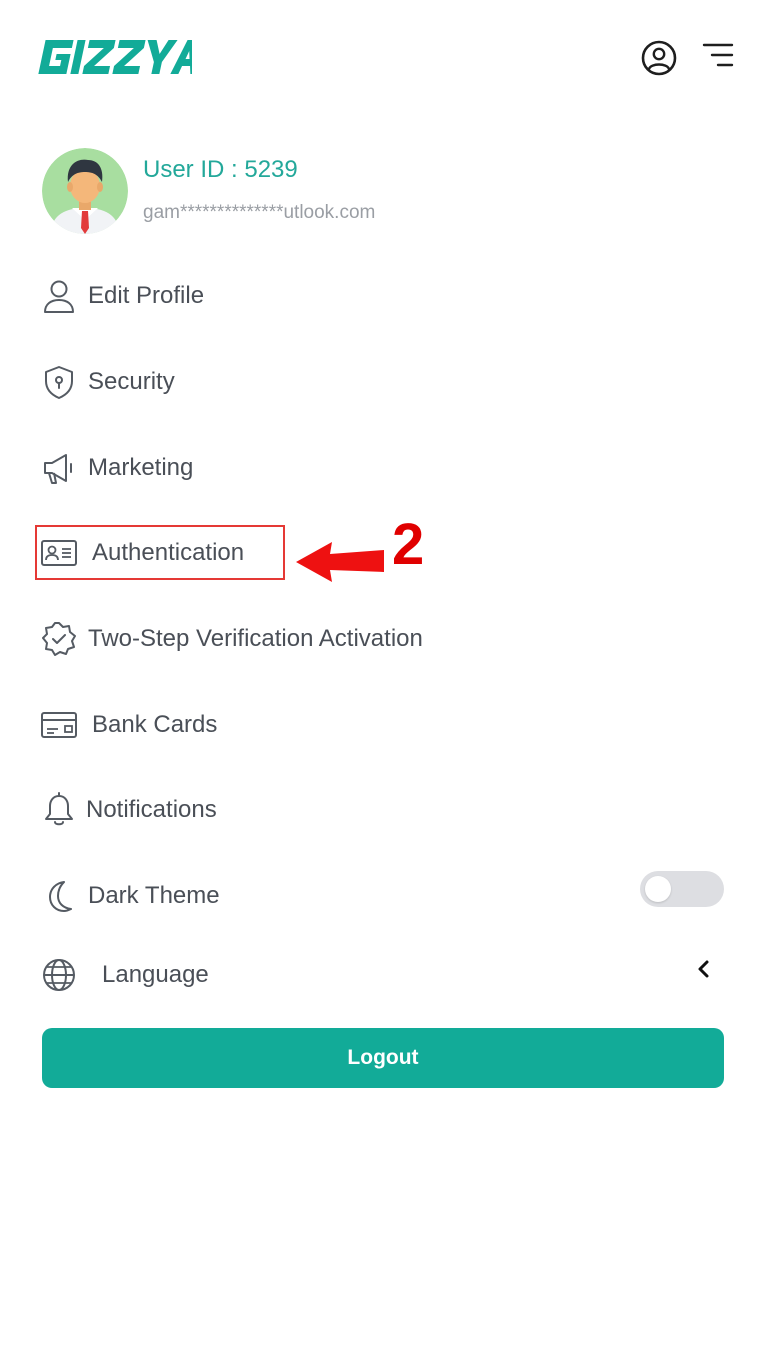  Describe the element at coordinates (682, 889) in the screenshot. I see `dark-theme-toggle` at that location.